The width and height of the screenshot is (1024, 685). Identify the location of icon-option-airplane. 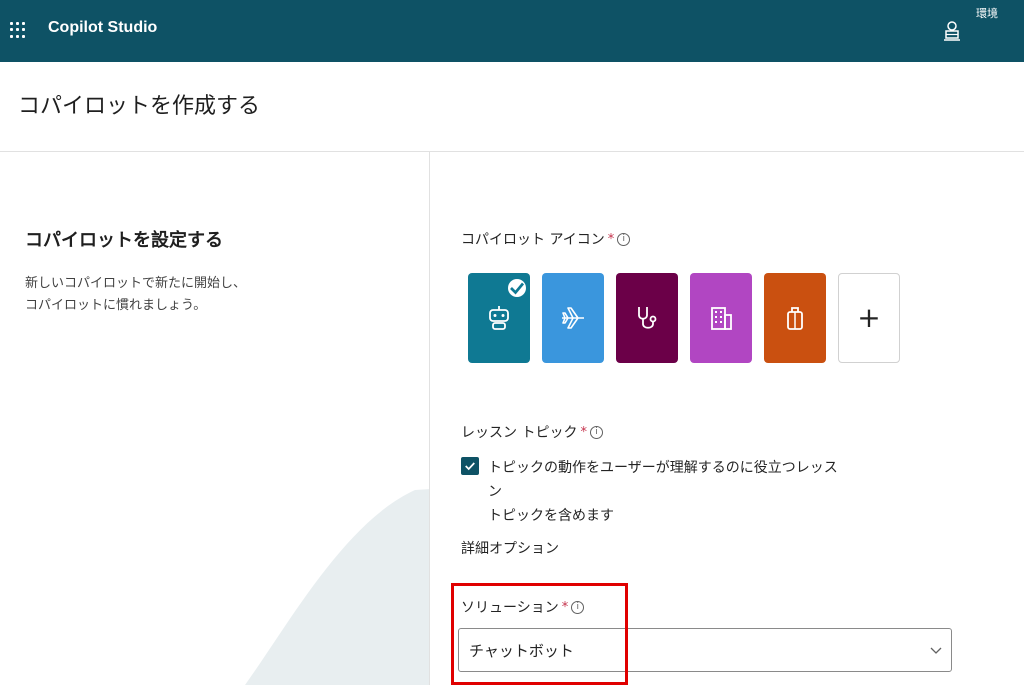
(573, 318).